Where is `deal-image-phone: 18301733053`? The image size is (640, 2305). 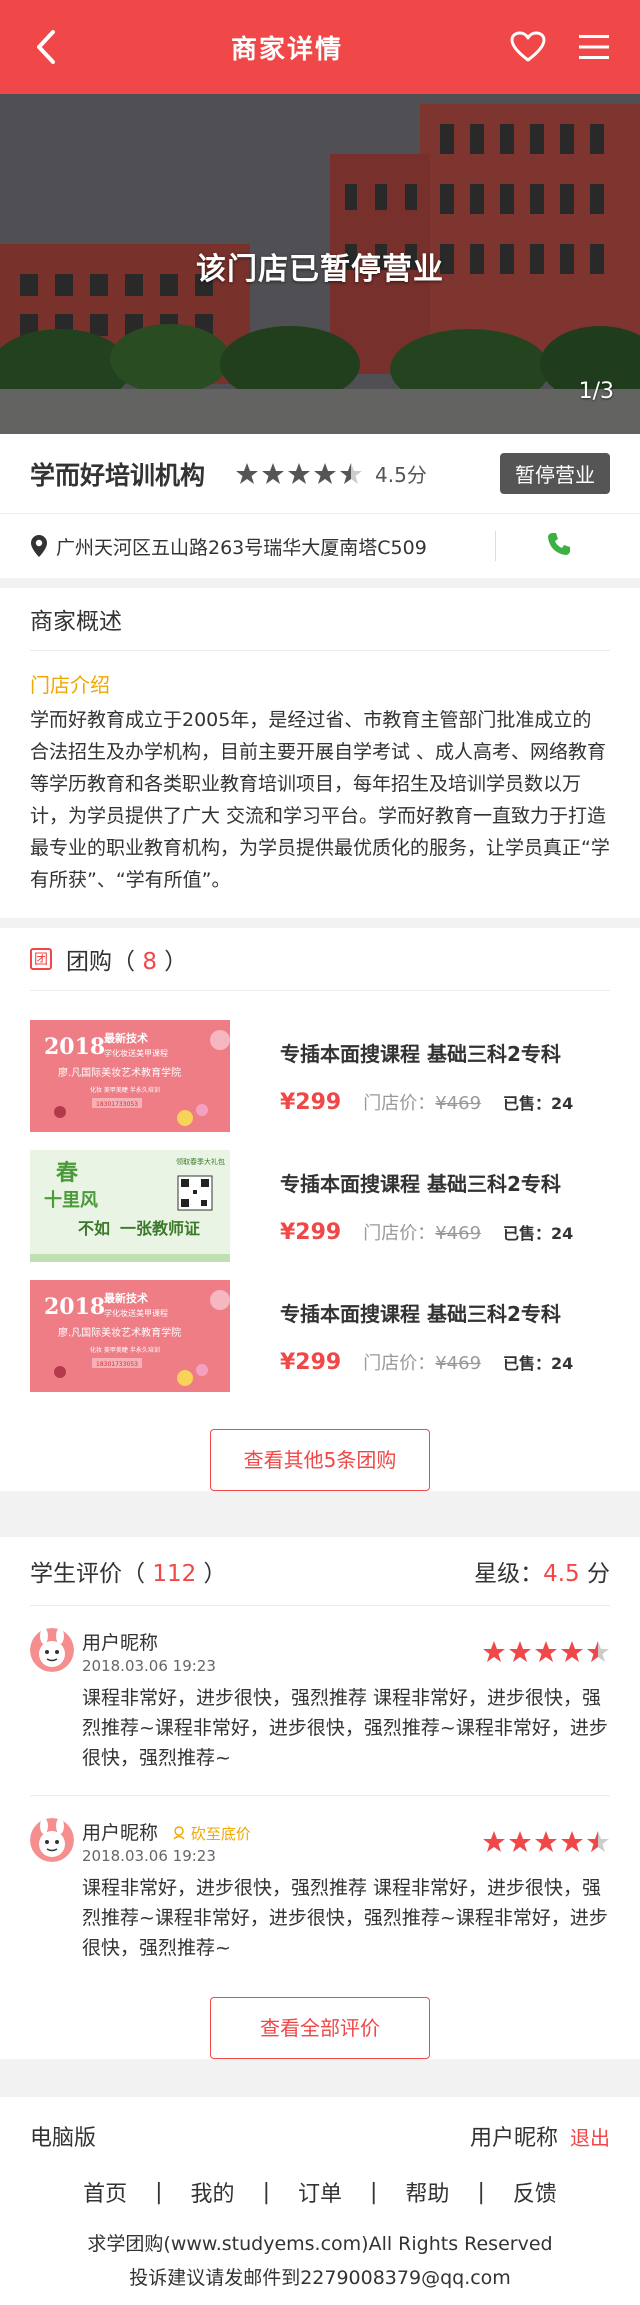
deal-image-phone: 18301733053 is located at coordinates (117, 1364).